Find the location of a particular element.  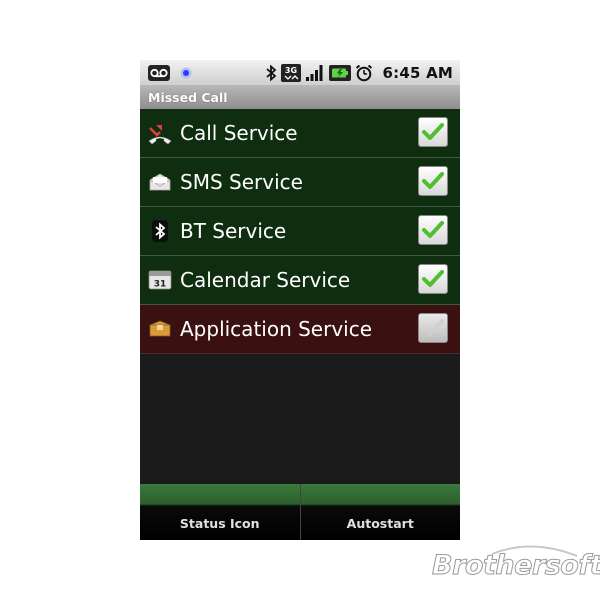

package-icon is located at coordinates (160, 329).